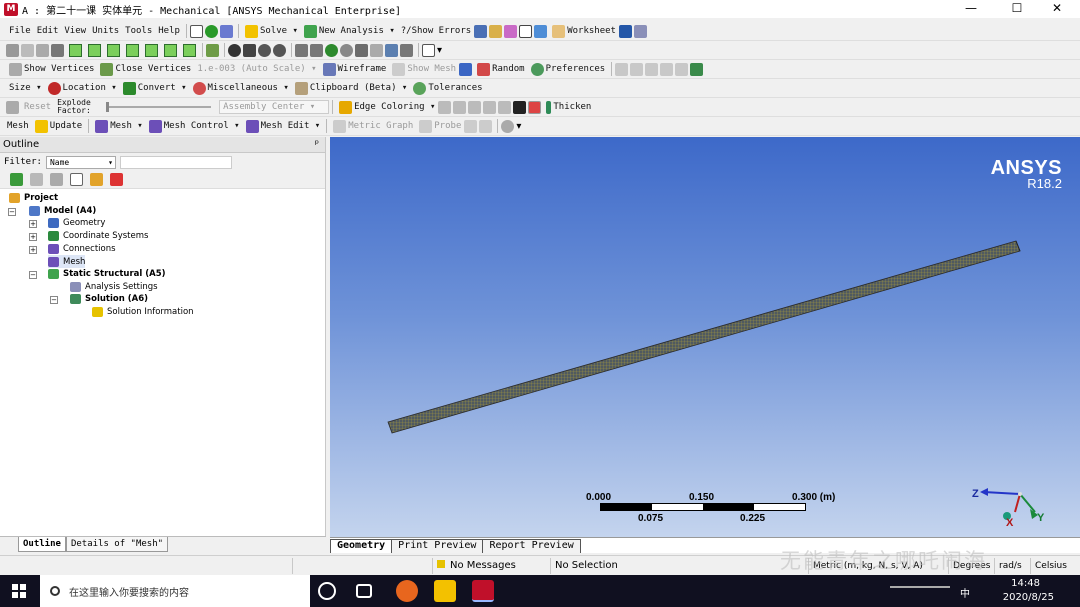 This screenshot has height=607, width=1080. What do you see at coordinates (1025, 583) in the screenshot?
I see `clock-time: 14:48` at bounding box center [1025, 583].